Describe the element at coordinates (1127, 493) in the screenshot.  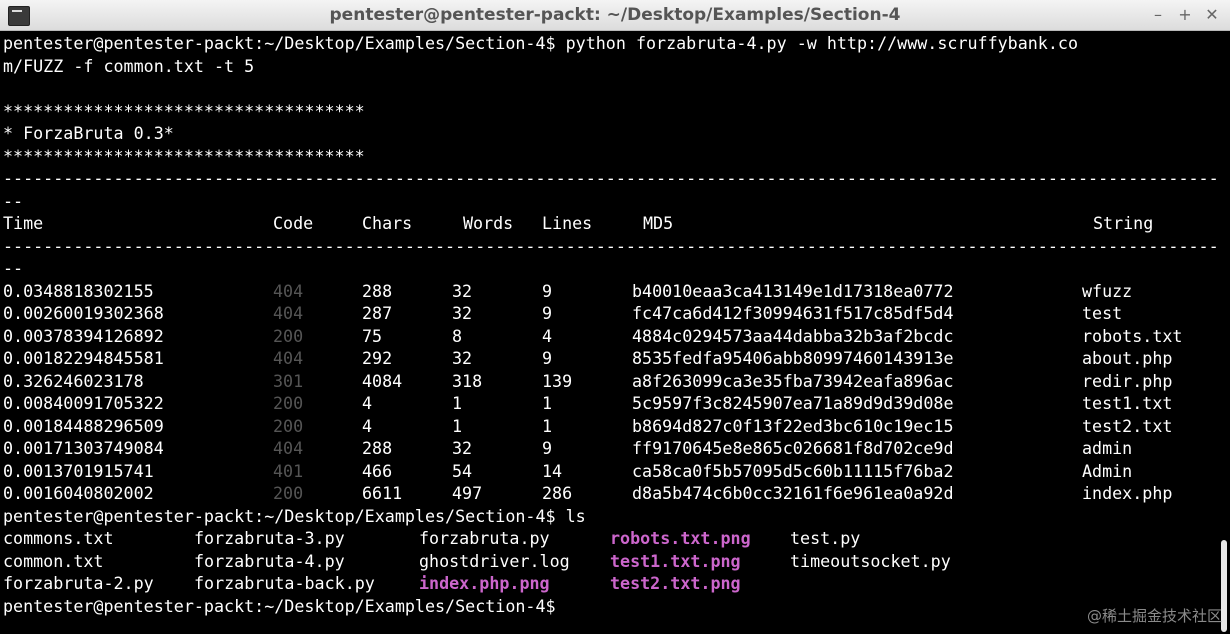
I see `cell-string: index.php` at that location.